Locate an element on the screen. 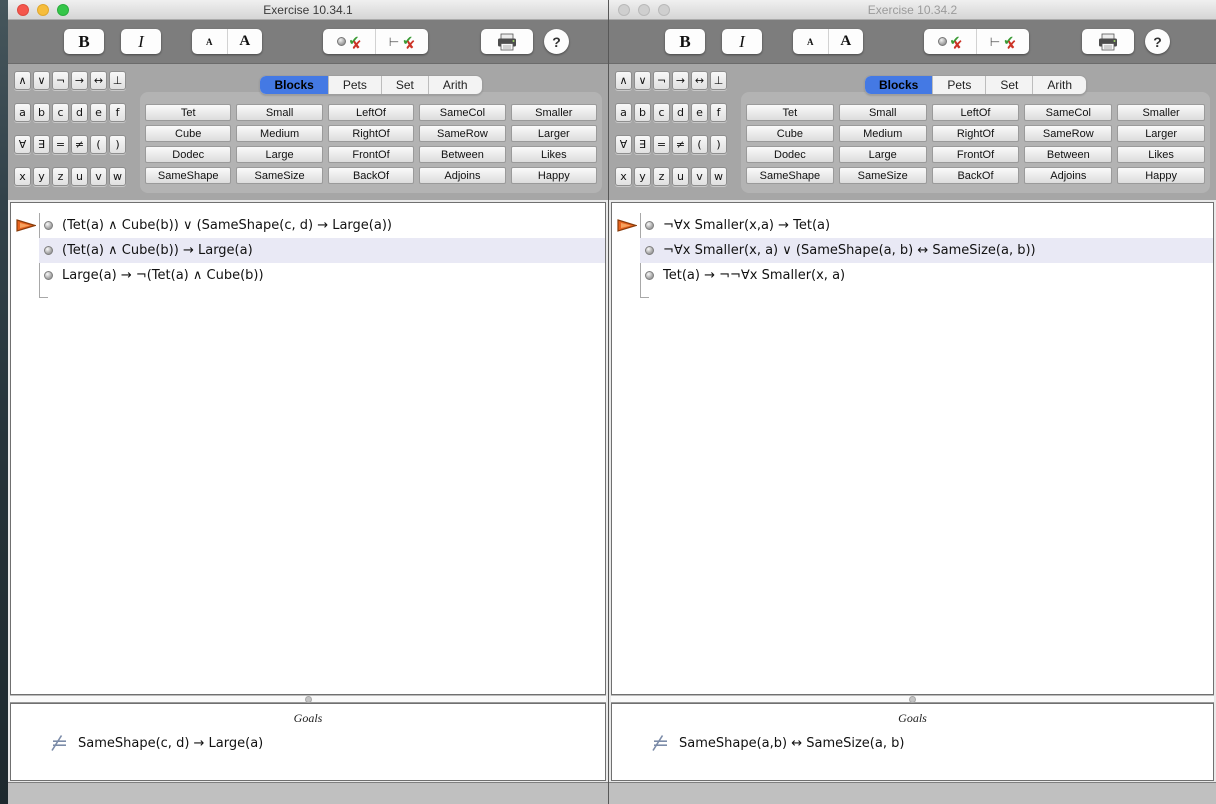 The image size is (1216, 804). splitter is located at coordinates (308, 699).